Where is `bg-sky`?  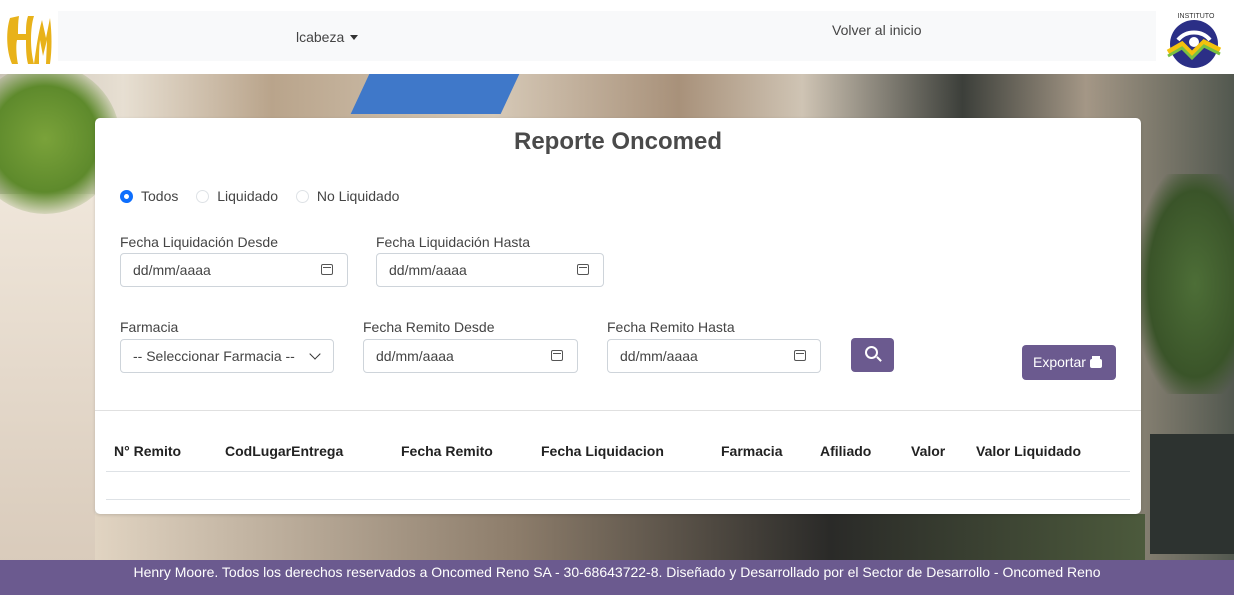
bg-sky is located at coordinates (435, 94).